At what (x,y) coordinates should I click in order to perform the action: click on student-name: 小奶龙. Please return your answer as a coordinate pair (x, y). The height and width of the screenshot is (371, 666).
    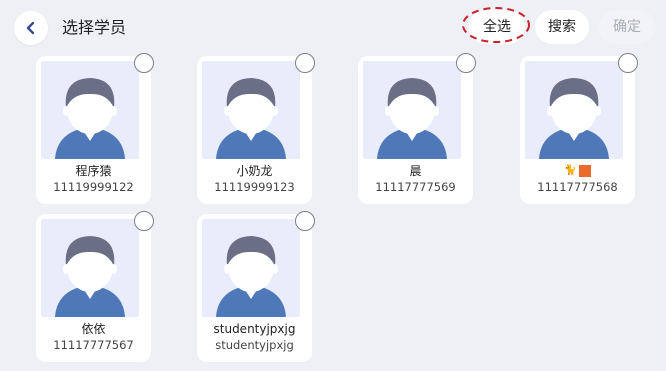
    Looking at the image, I should click on (254, 171).